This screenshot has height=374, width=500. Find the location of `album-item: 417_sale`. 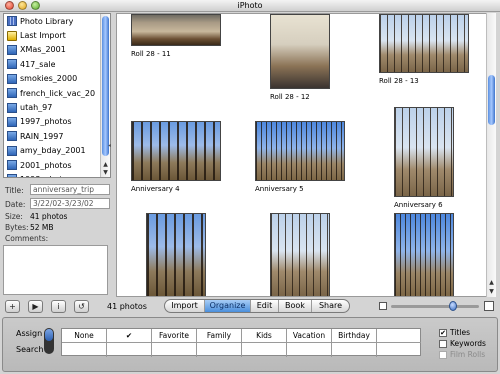

album-item: 417_sale is located at coordinates (57, 64).